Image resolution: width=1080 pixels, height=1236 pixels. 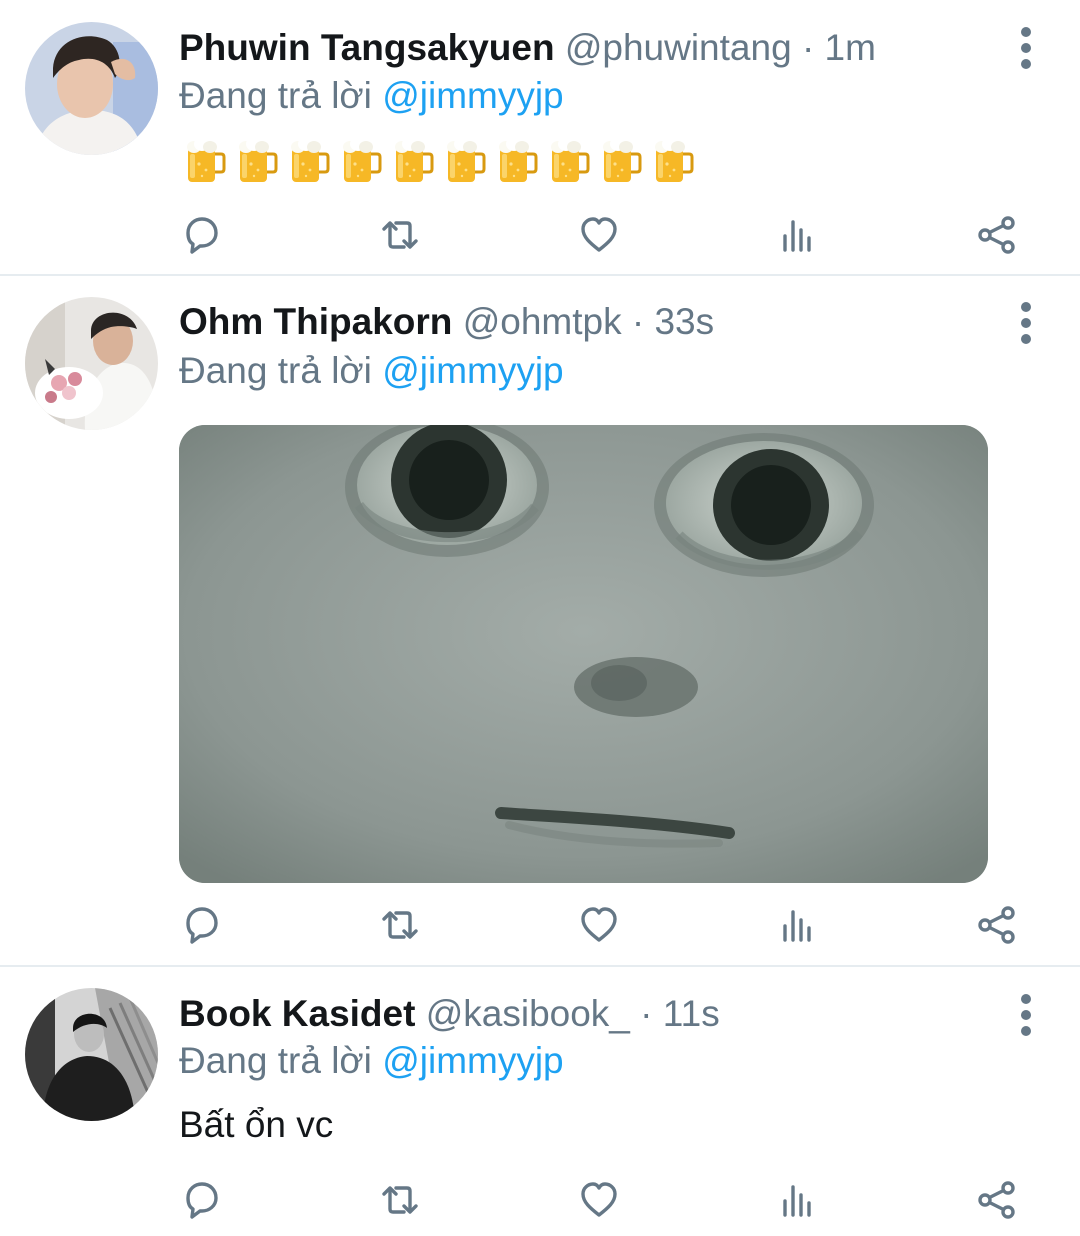 What do you see at coordinates (439, 160) in the screenshot?
I see `tweet-emoji-content` at bounding box center [439, 160].